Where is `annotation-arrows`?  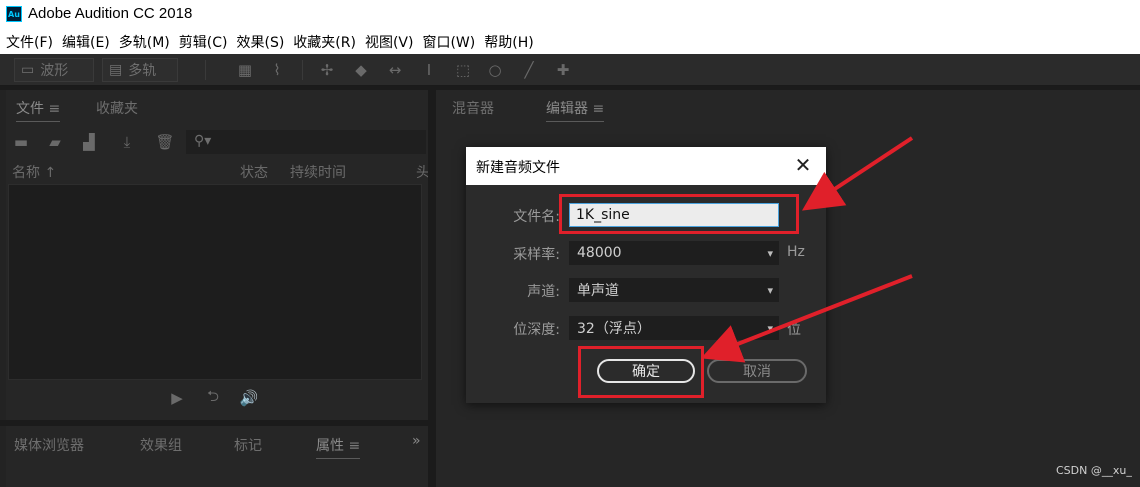
annotation-arrows is located at coordinates (807, 249).